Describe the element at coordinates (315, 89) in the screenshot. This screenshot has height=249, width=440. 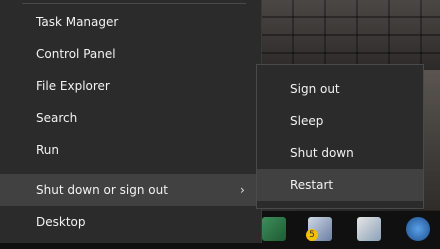
I see `submenu-item-label: Sign out` at that location.